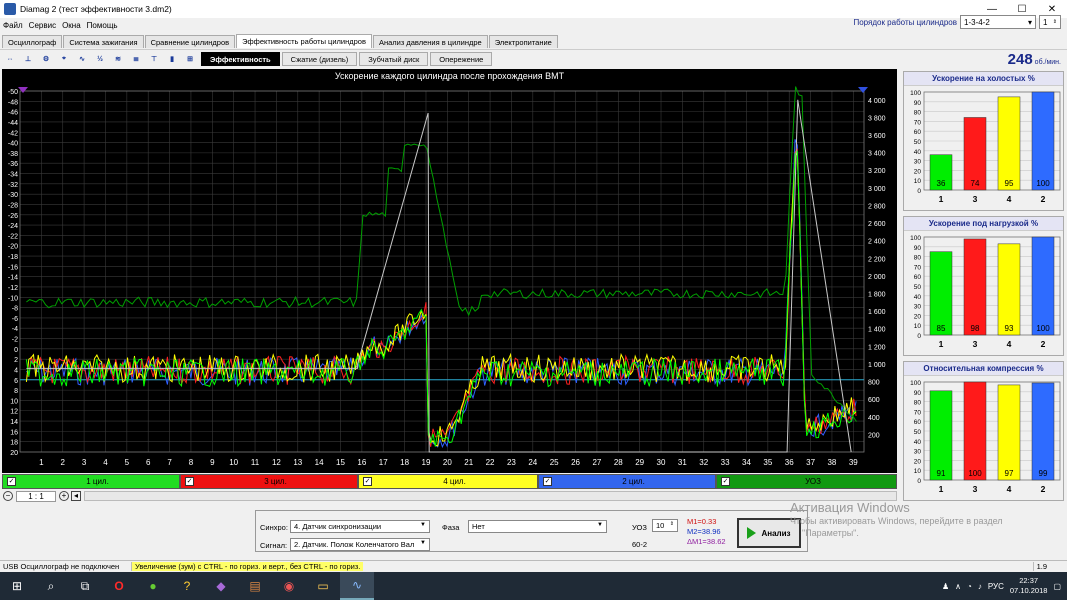 The image size is (1067, 600). What do you see at coordinates (51, 586) in the screenshot?
I see `search-icon: ⌕` at bounding box center [51, 586].